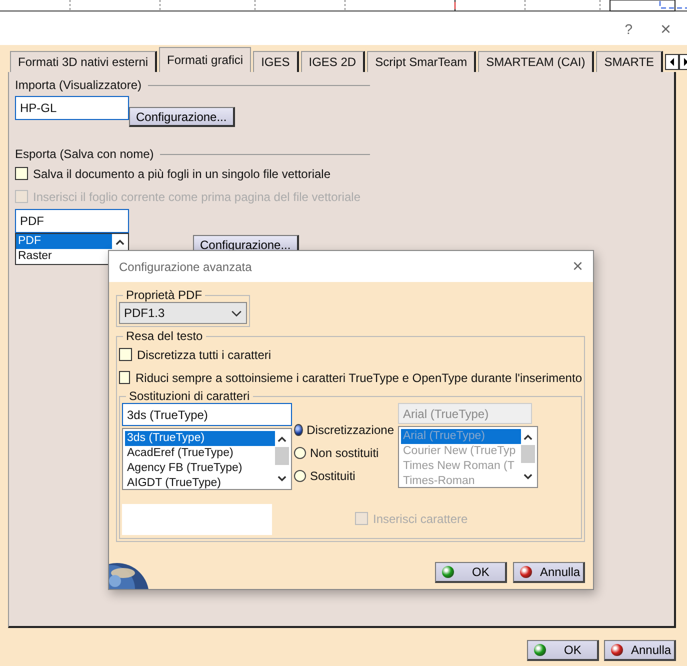  I want to click on chevron-down-icon, so click(236, 313).